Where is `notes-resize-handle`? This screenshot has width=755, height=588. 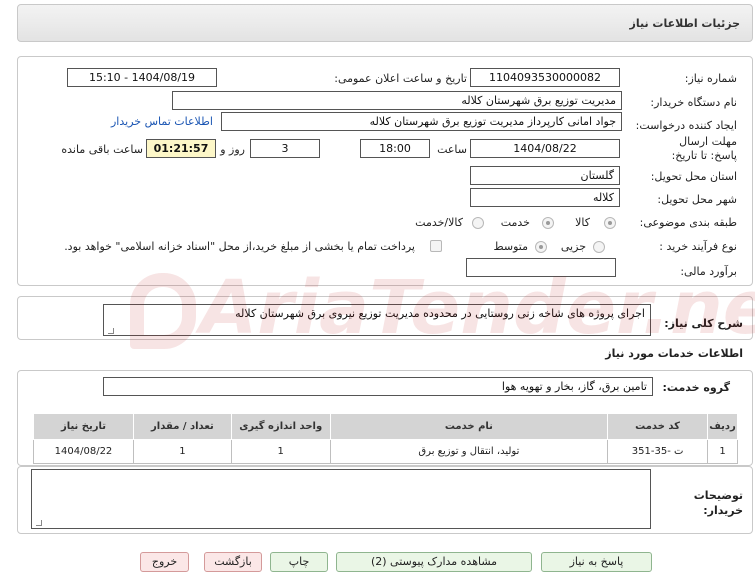
notes-resize-handle is located at coordinates (39, 523).